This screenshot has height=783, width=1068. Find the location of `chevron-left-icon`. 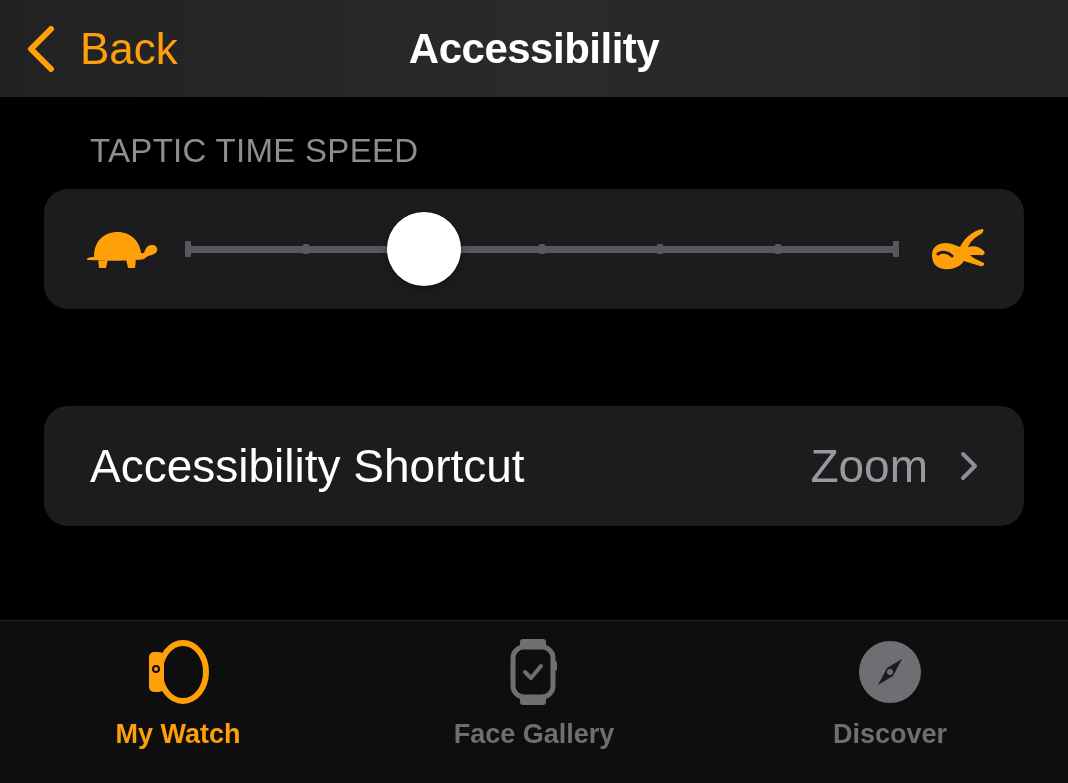

chevron-left-icon is located at coordinates (41, 48).